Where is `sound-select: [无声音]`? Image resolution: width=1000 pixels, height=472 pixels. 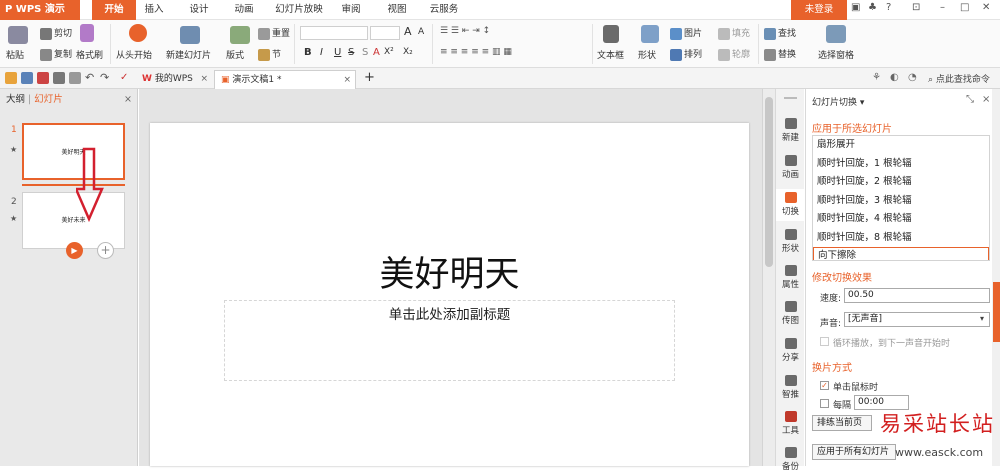 sound-select: [无声音] is located at coordinates (917, 319).